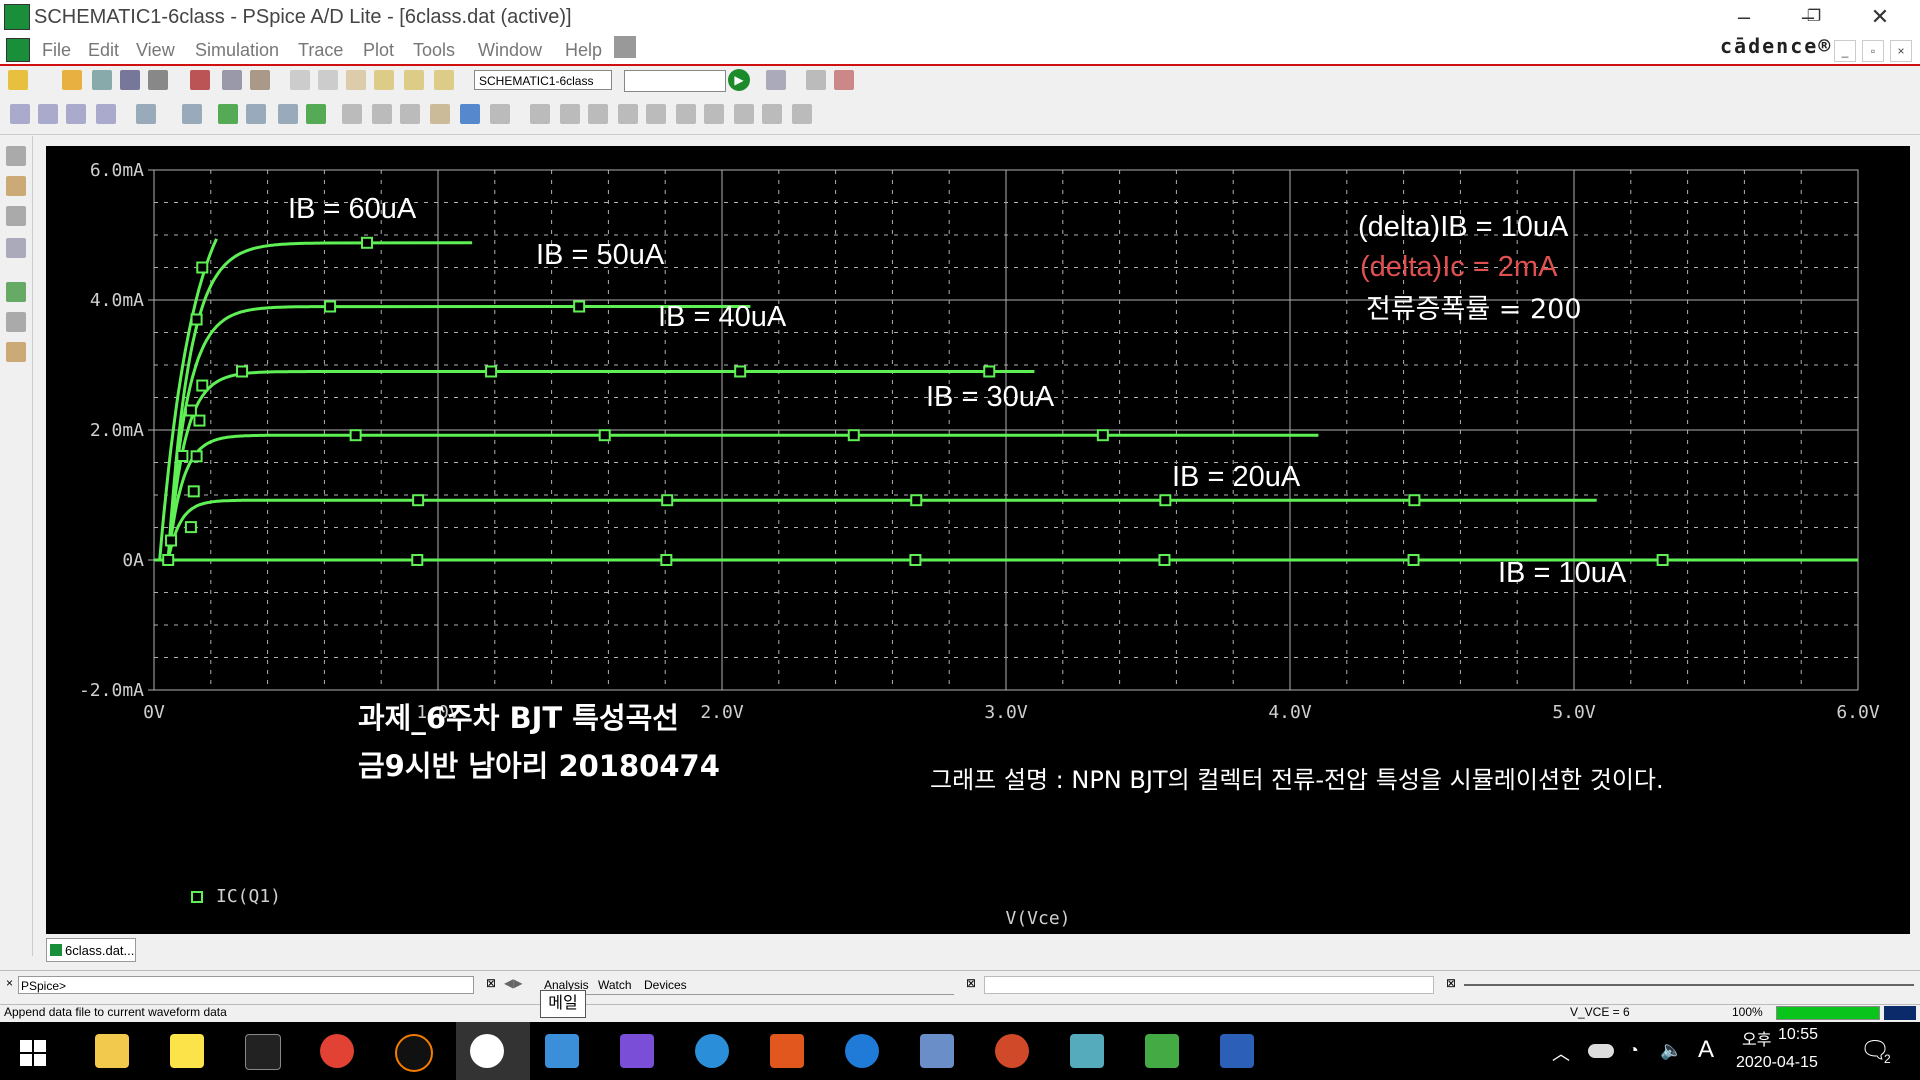 The image size is (1920, 1080). I want to click on minimize-window-icon: –, so click(1744, 17).